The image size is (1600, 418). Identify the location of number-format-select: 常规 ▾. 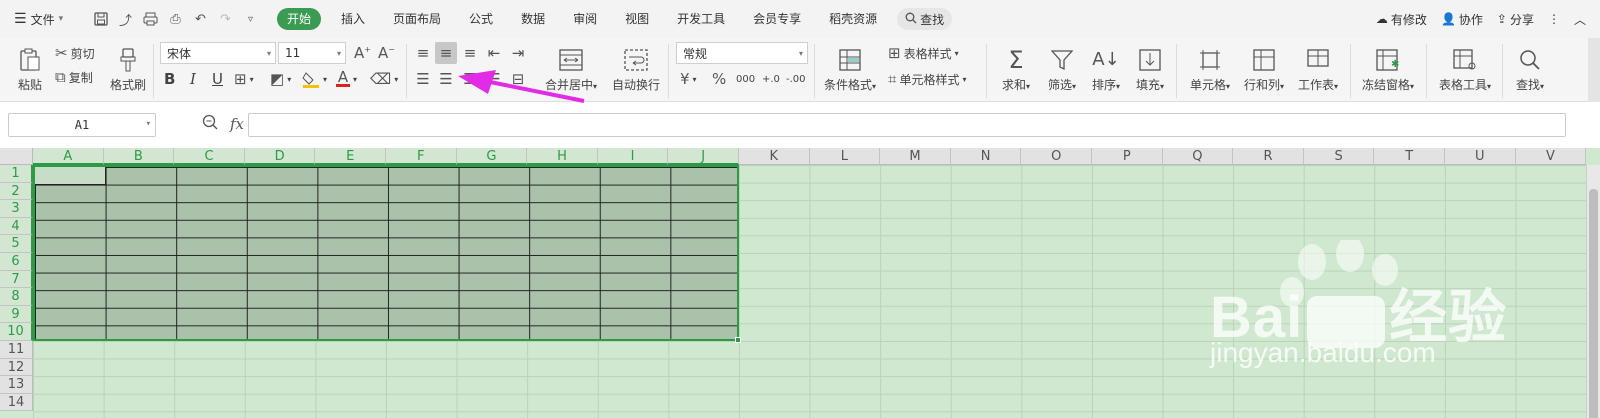
(742, 53).